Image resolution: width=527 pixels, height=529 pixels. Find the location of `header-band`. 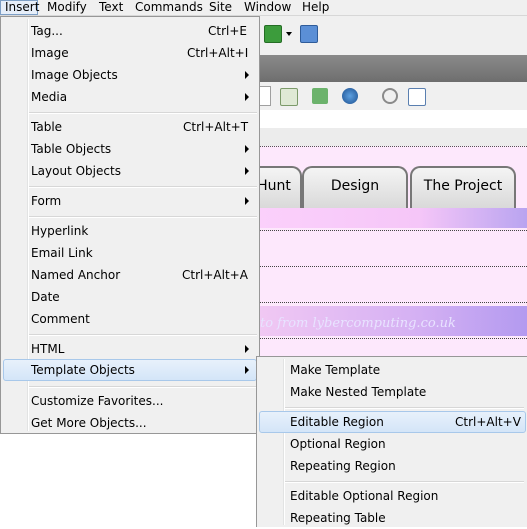

header-band is located at coordinates (392, 218).